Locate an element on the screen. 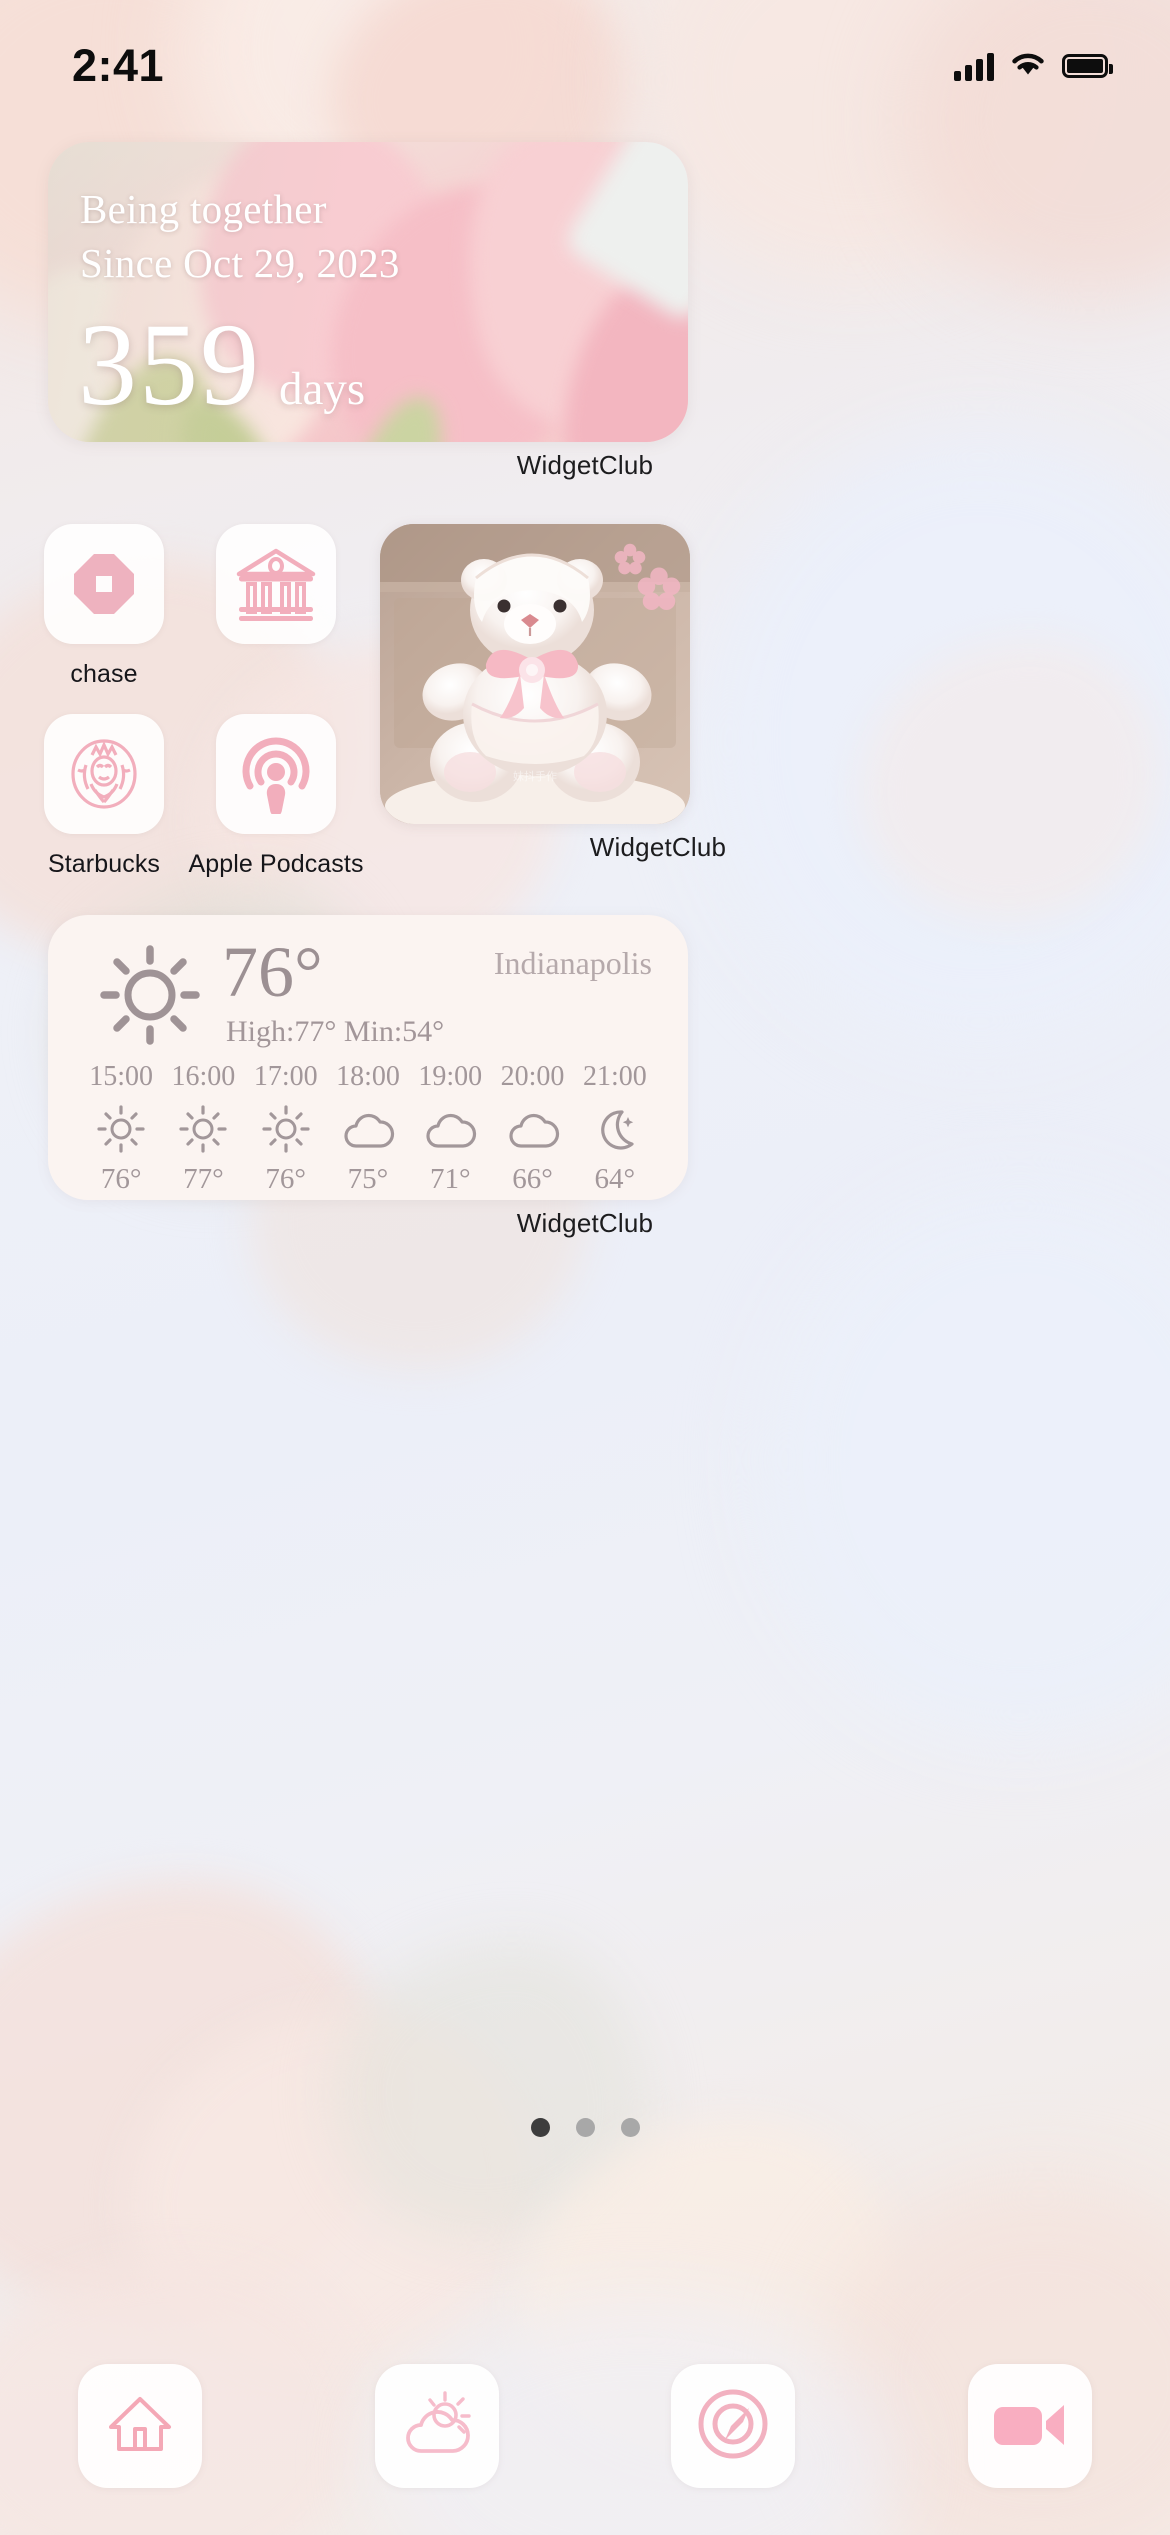 The width and height of the screenshot is (1170, 2535). status-bar: 2:41 is located at coordinates (585, 55).